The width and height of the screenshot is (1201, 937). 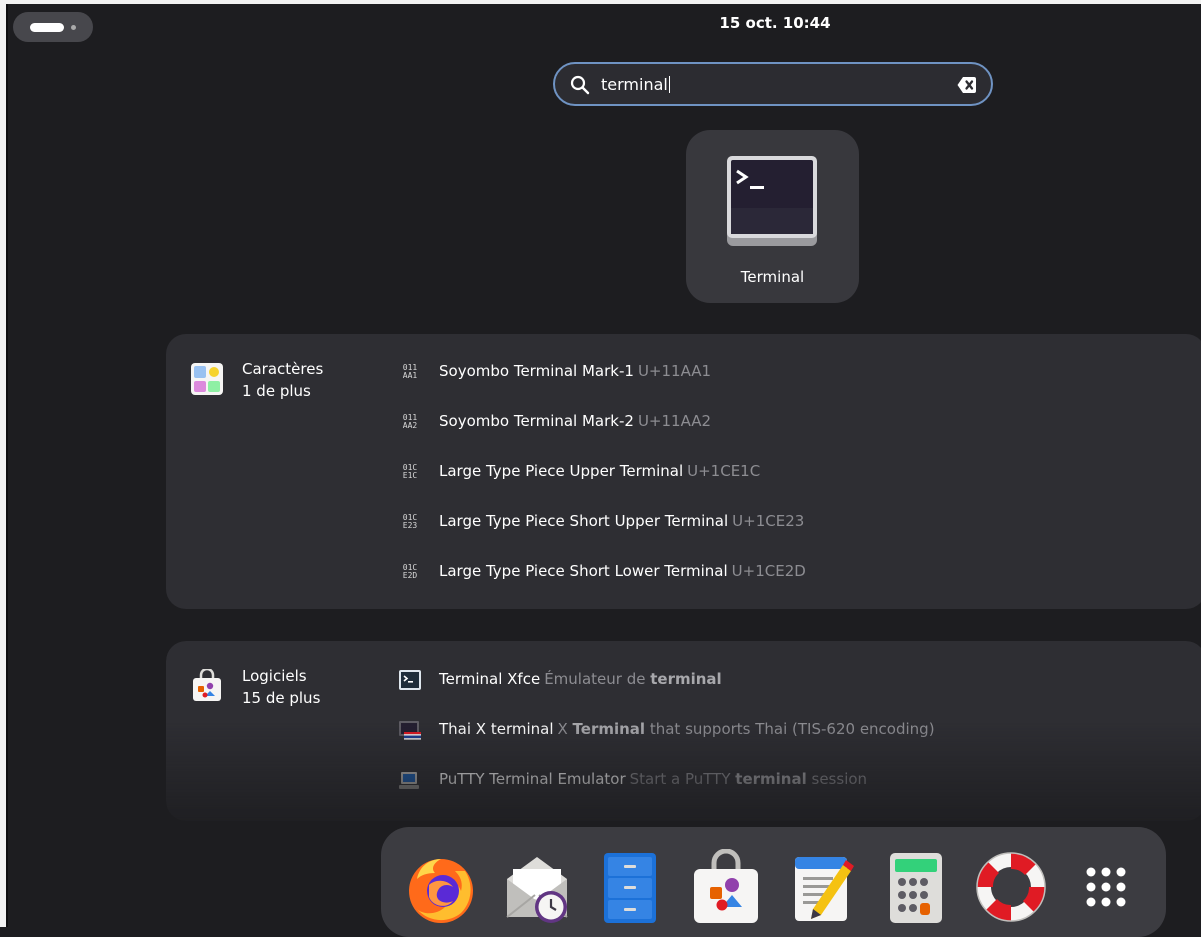 I want to click on terminal-app-result: Terminal, so click(x=772, y=216).